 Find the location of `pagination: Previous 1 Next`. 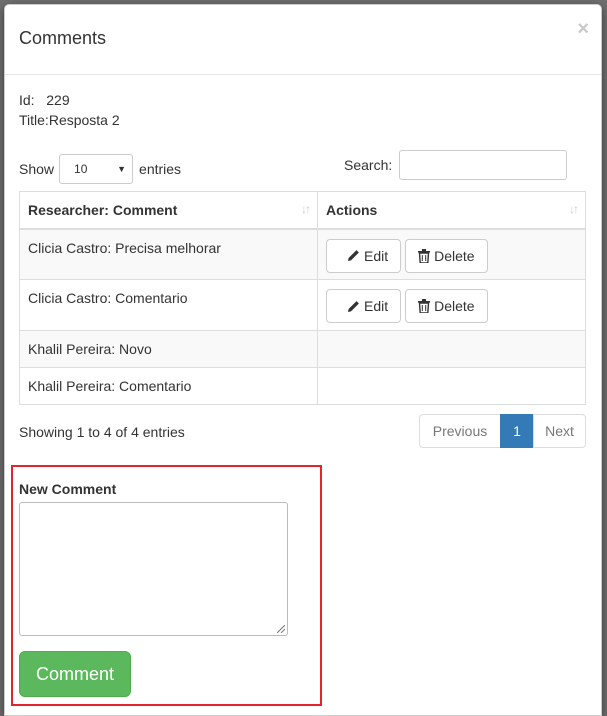

pagination: Previous 1 Next is located at coordinates (502, 431).